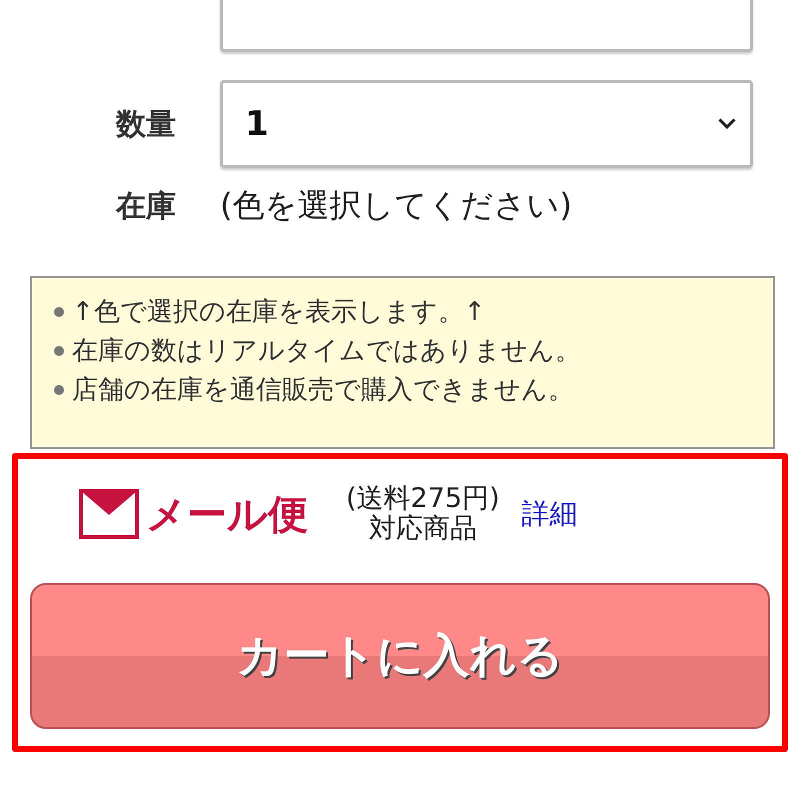  Describe the element at coordinates (550, 514) in the screenshot. I see `details-link: 詳細` at that location.